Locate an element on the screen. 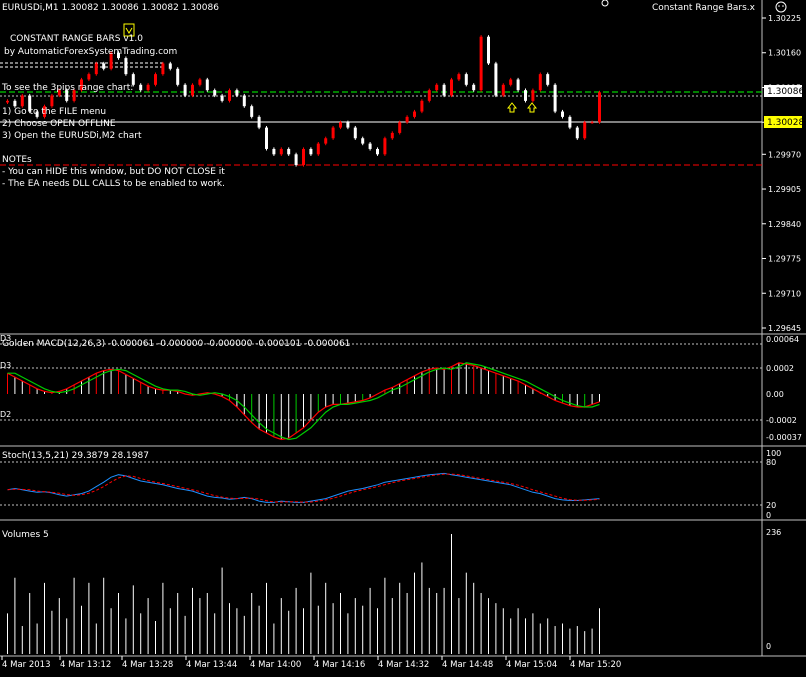 Image resolution: width=806 pixels, height=677 pixels. price-tick-label: 1.29840 is located at coordinates (784, 224).